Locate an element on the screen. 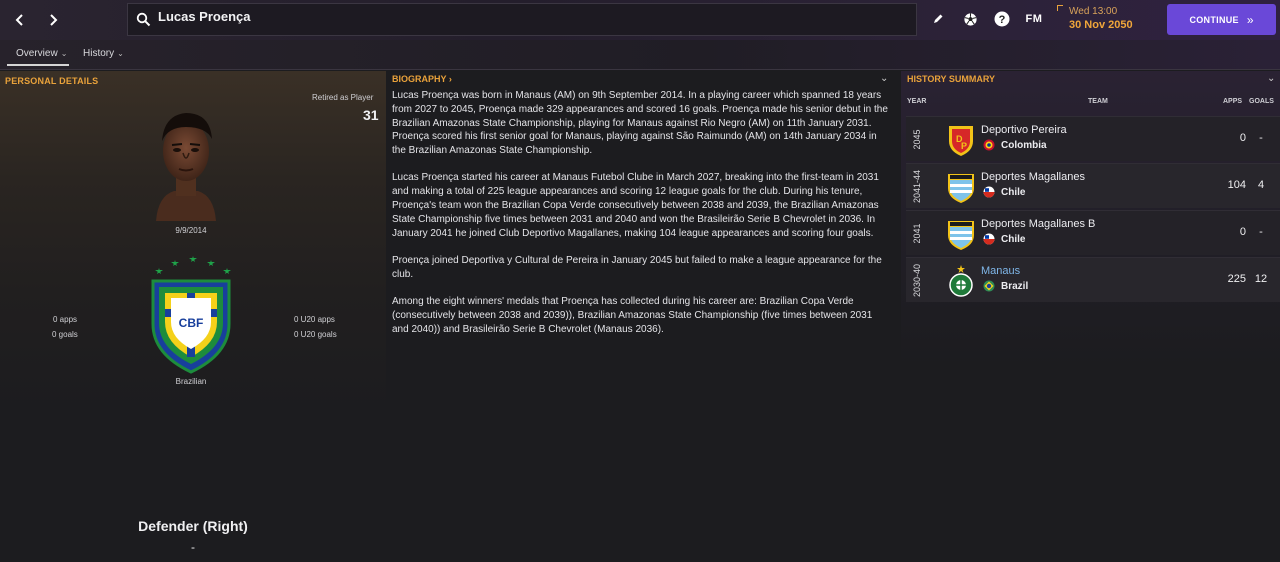 Image resolution: width=1280 pixels, height=562 pixels. colombia-flag-icon is located at coordinates (989, 145).